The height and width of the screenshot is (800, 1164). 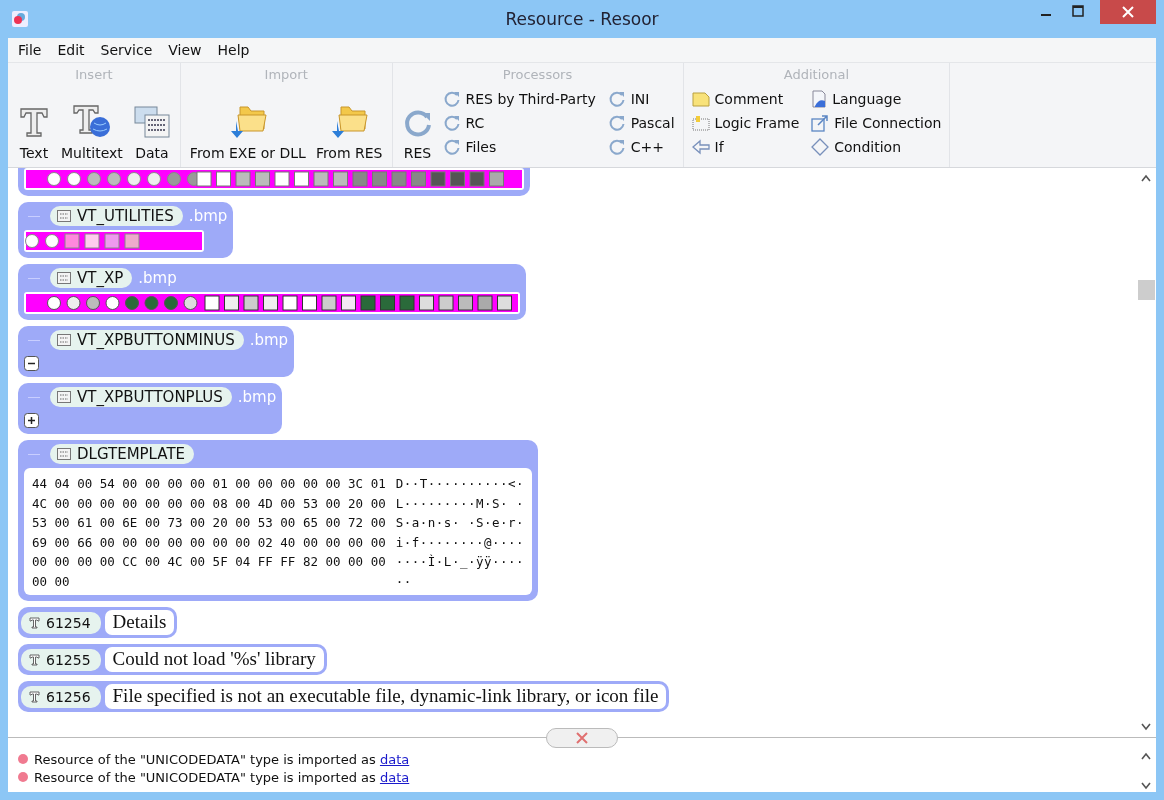 I want to click on ribbon-button: Condition, so click(x=876, y=147).